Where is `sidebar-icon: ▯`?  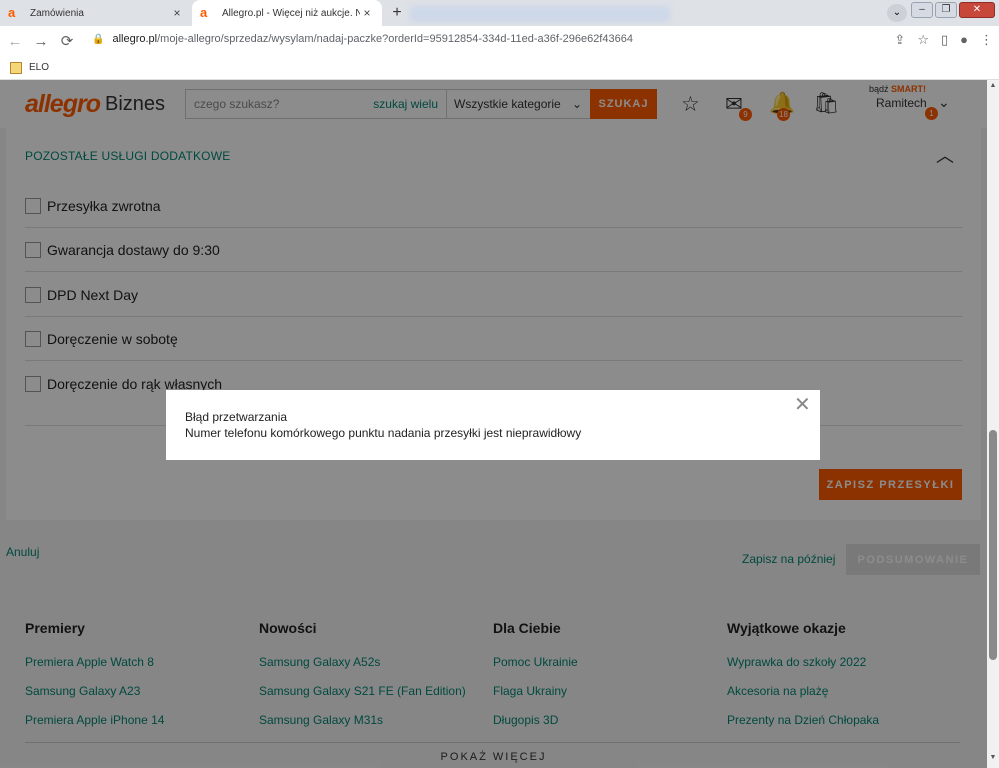 sidebar-icon: ▯ is located at coordinates (944, 40).